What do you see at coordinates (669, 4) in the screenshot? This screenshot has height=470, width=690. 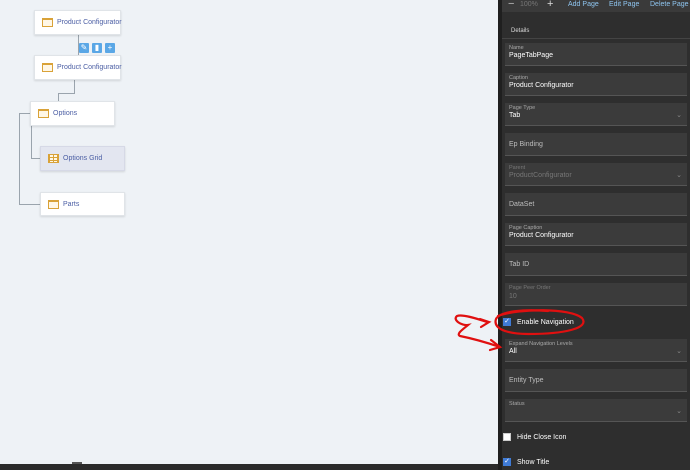 I see `delete-page-button: Delete Page` at bounding box center [669, 4].